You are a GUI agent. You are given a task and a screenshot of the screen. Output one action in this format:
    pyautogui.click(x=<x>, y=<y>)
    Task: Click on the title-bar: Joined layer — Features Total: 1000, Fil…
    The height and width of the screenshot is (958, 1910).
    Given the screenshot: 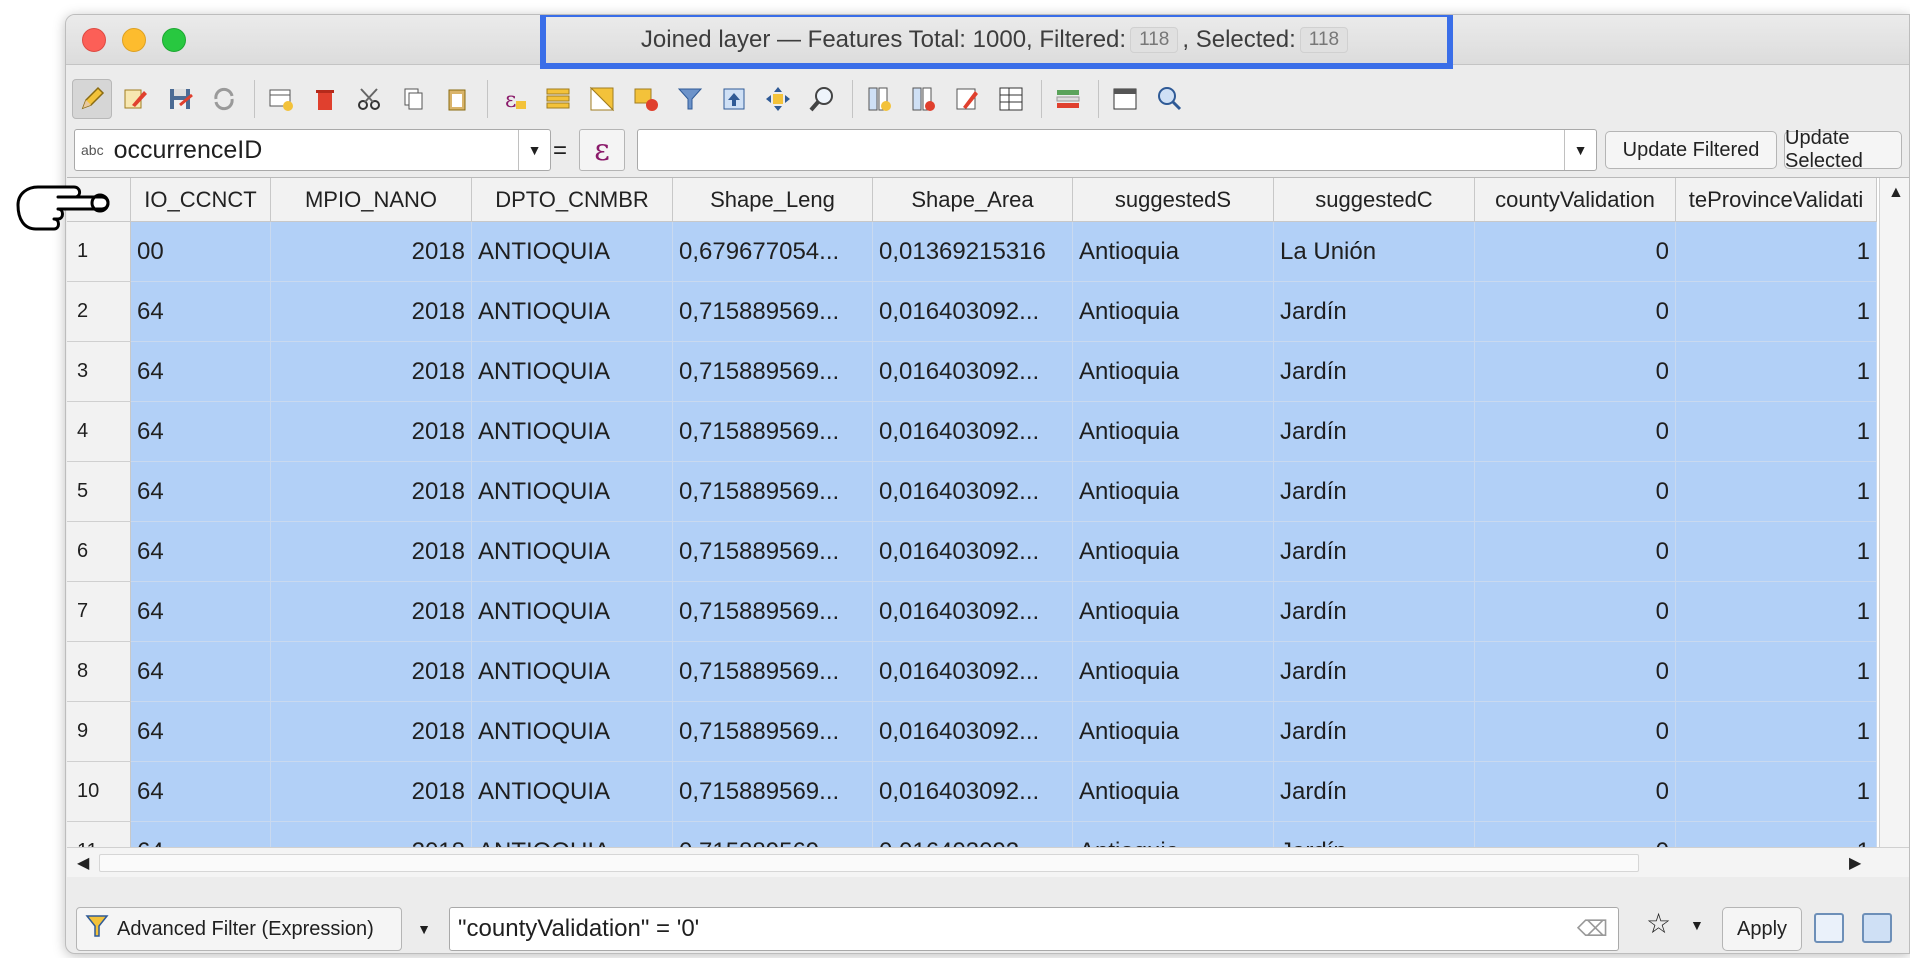 What is the action you would take?
    pyautogui.click(x=987, y=42)
    